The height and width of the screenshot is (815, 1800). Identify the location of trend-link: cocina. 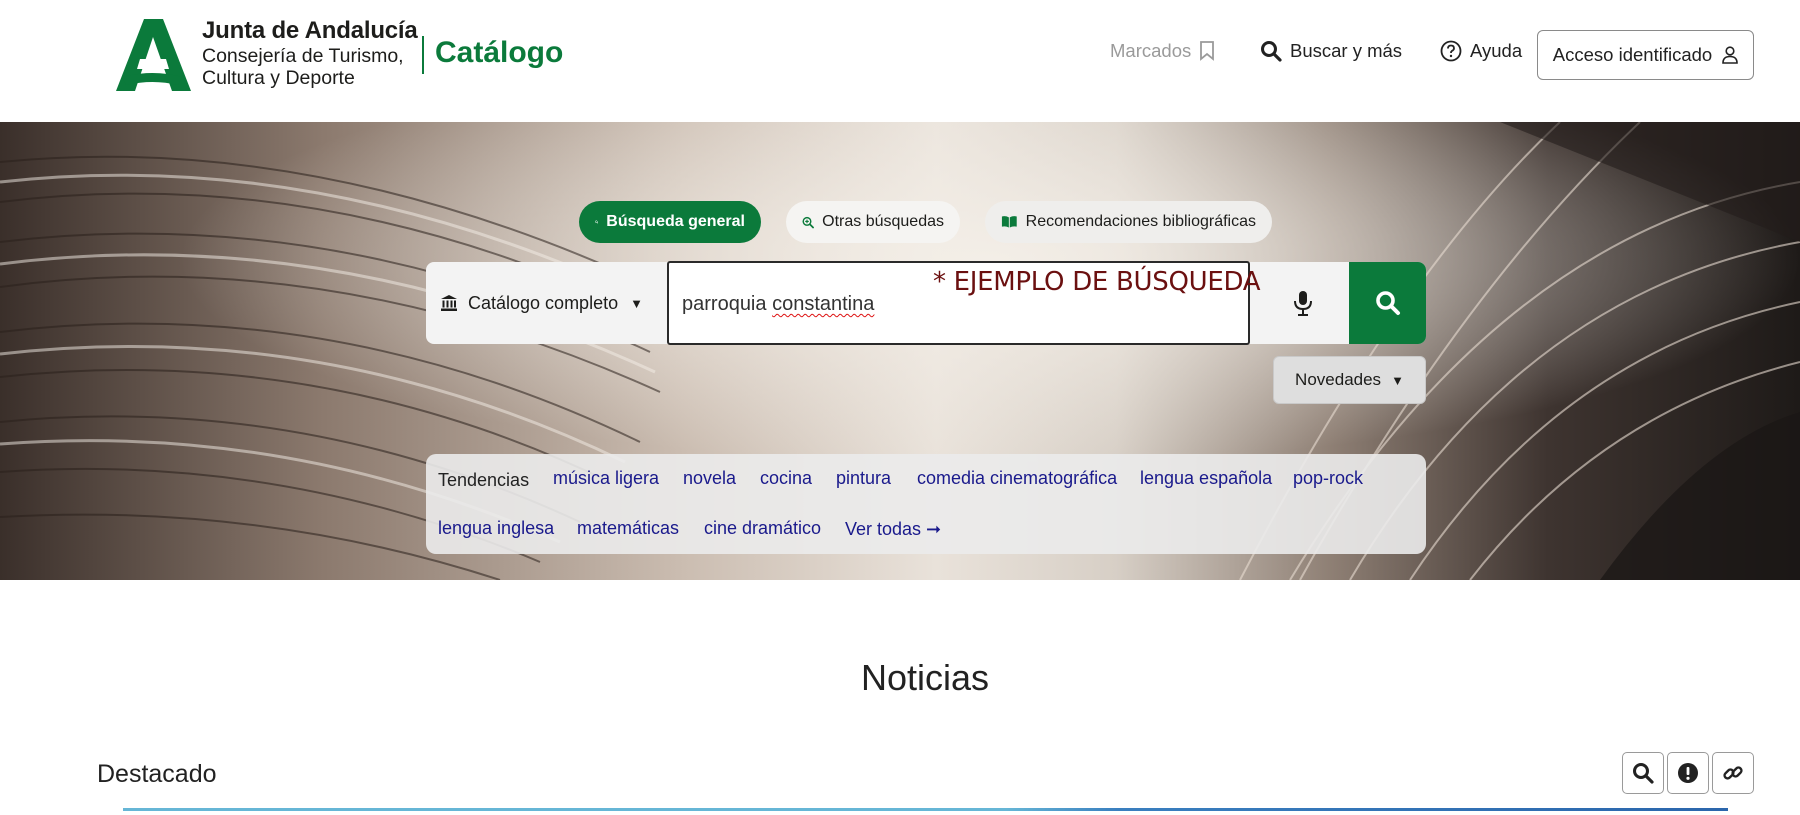
(786, 478).